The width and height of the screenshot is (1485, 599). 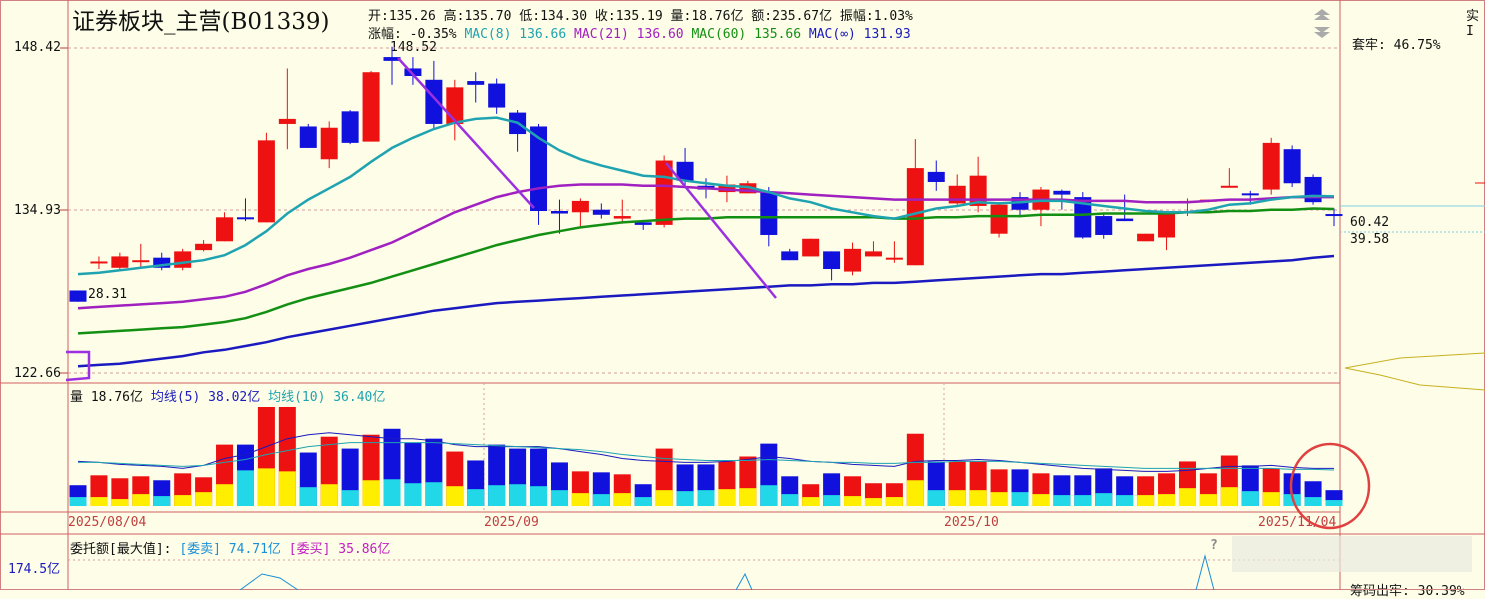 What do you see at coordinates (1330, 486) in the screenshot?
I see `highlight-circle` at bounding box center [1330, 486].